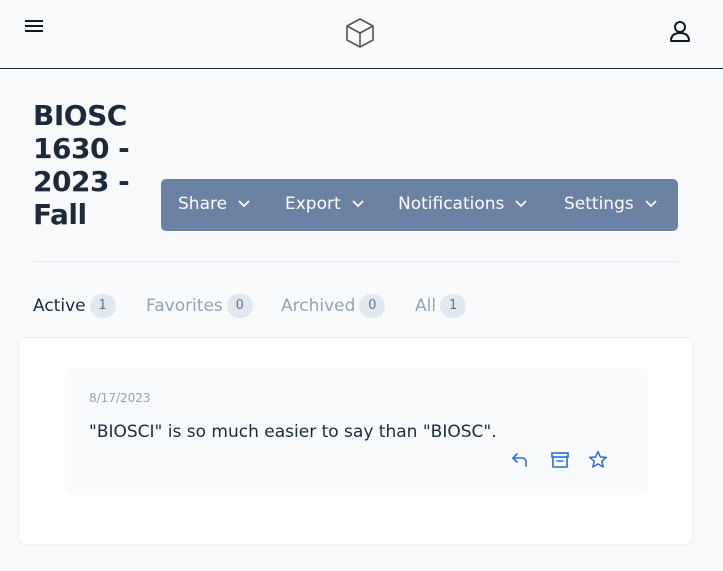 The width and height of the screenshot is (723, 571). Describe the element at coordinates (599, 204) in the screenshot. I see `settings-label: Settings` at that location.